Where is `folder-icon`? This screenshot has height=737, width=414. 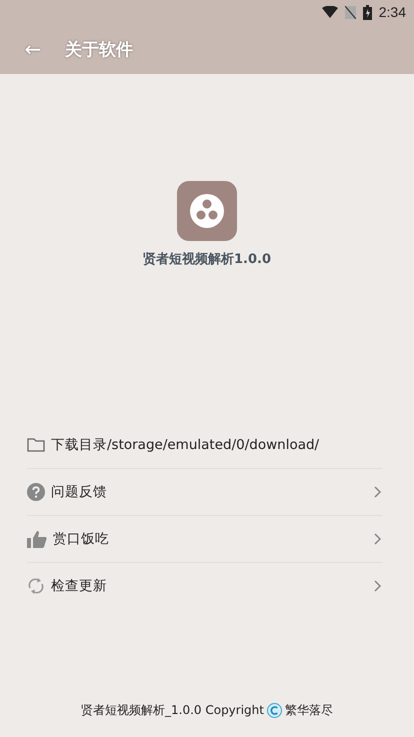
folder-icon is located at coordinates (36, 445).